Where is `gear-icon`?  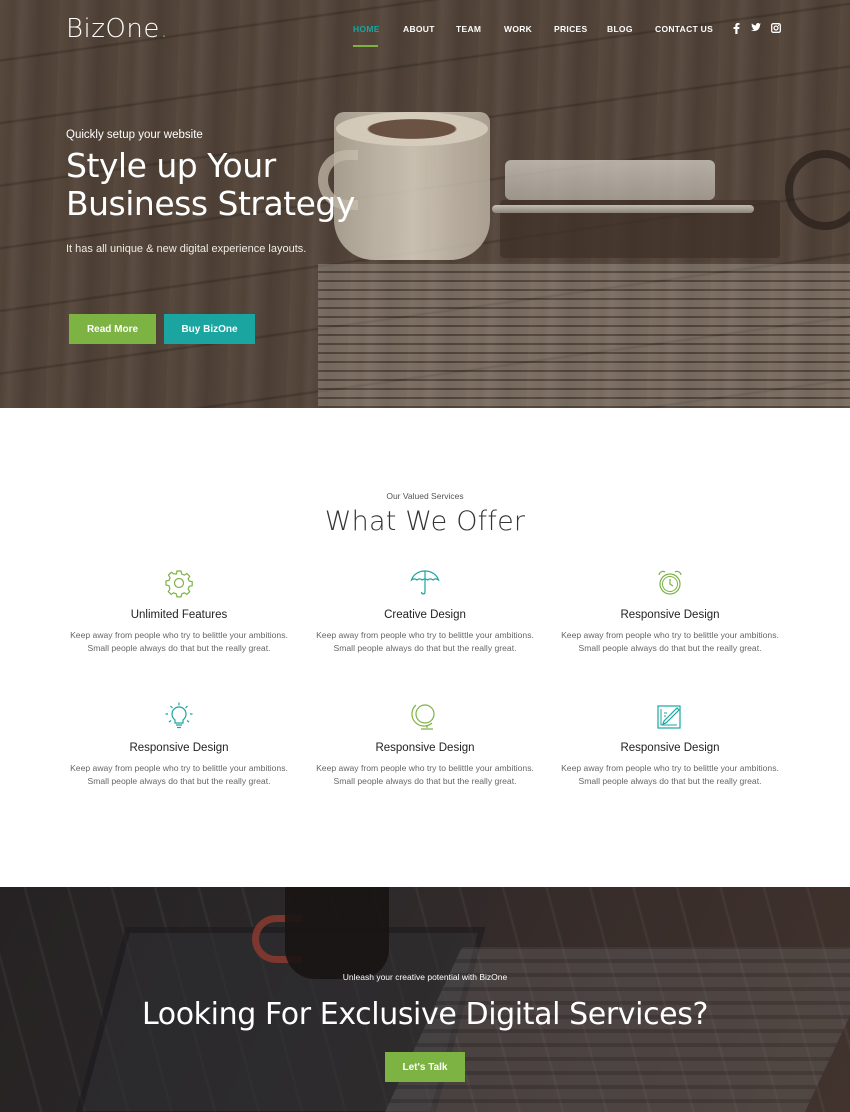 gear-icon is located at coordinates (179, 584).